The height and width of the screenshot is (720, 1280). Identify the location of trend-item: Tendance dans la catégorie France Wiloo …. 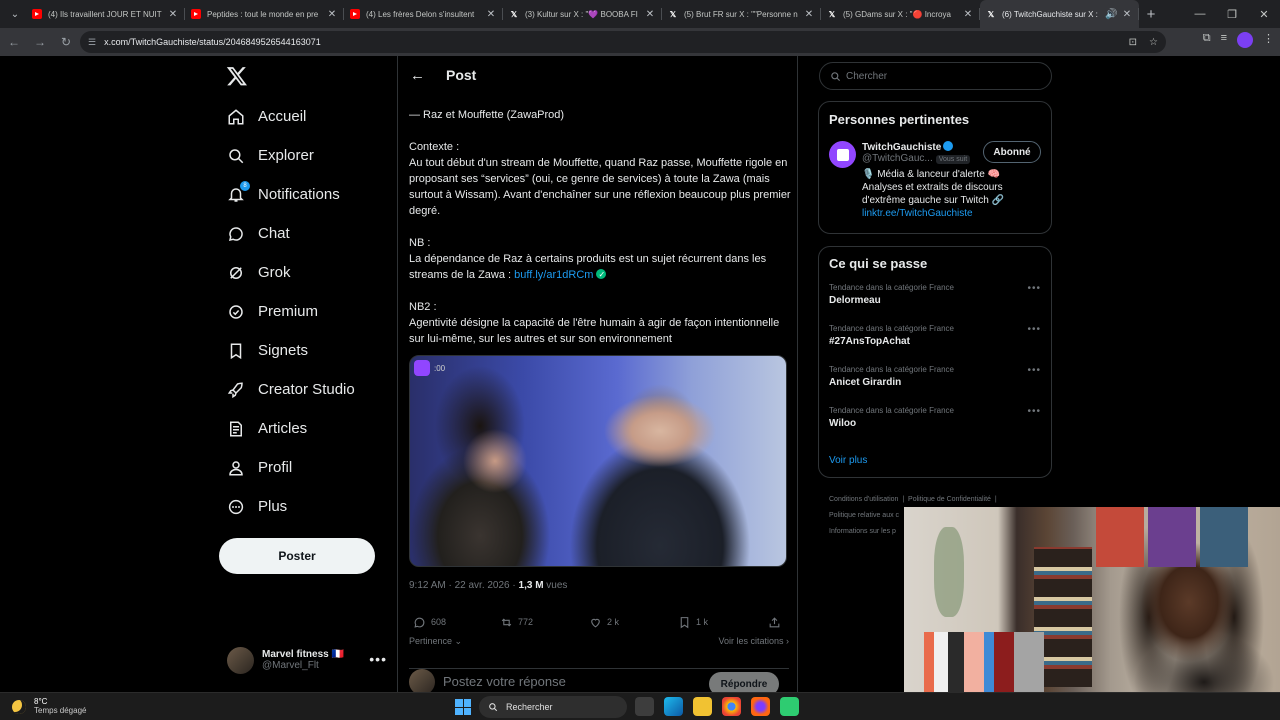
(935, 420).